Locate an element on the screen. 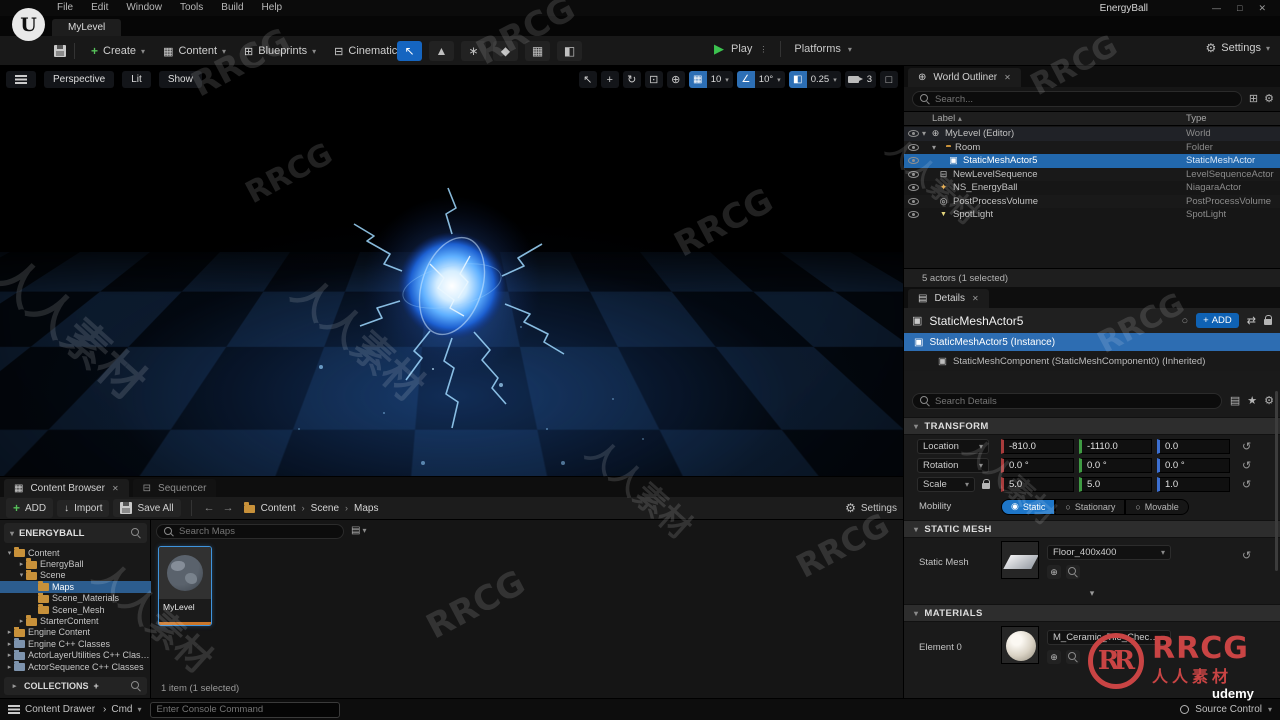 This screenshot has width=1280, height=720. tree-item-scene-materials: Scene_Materials is located at coordinates (75, 598).